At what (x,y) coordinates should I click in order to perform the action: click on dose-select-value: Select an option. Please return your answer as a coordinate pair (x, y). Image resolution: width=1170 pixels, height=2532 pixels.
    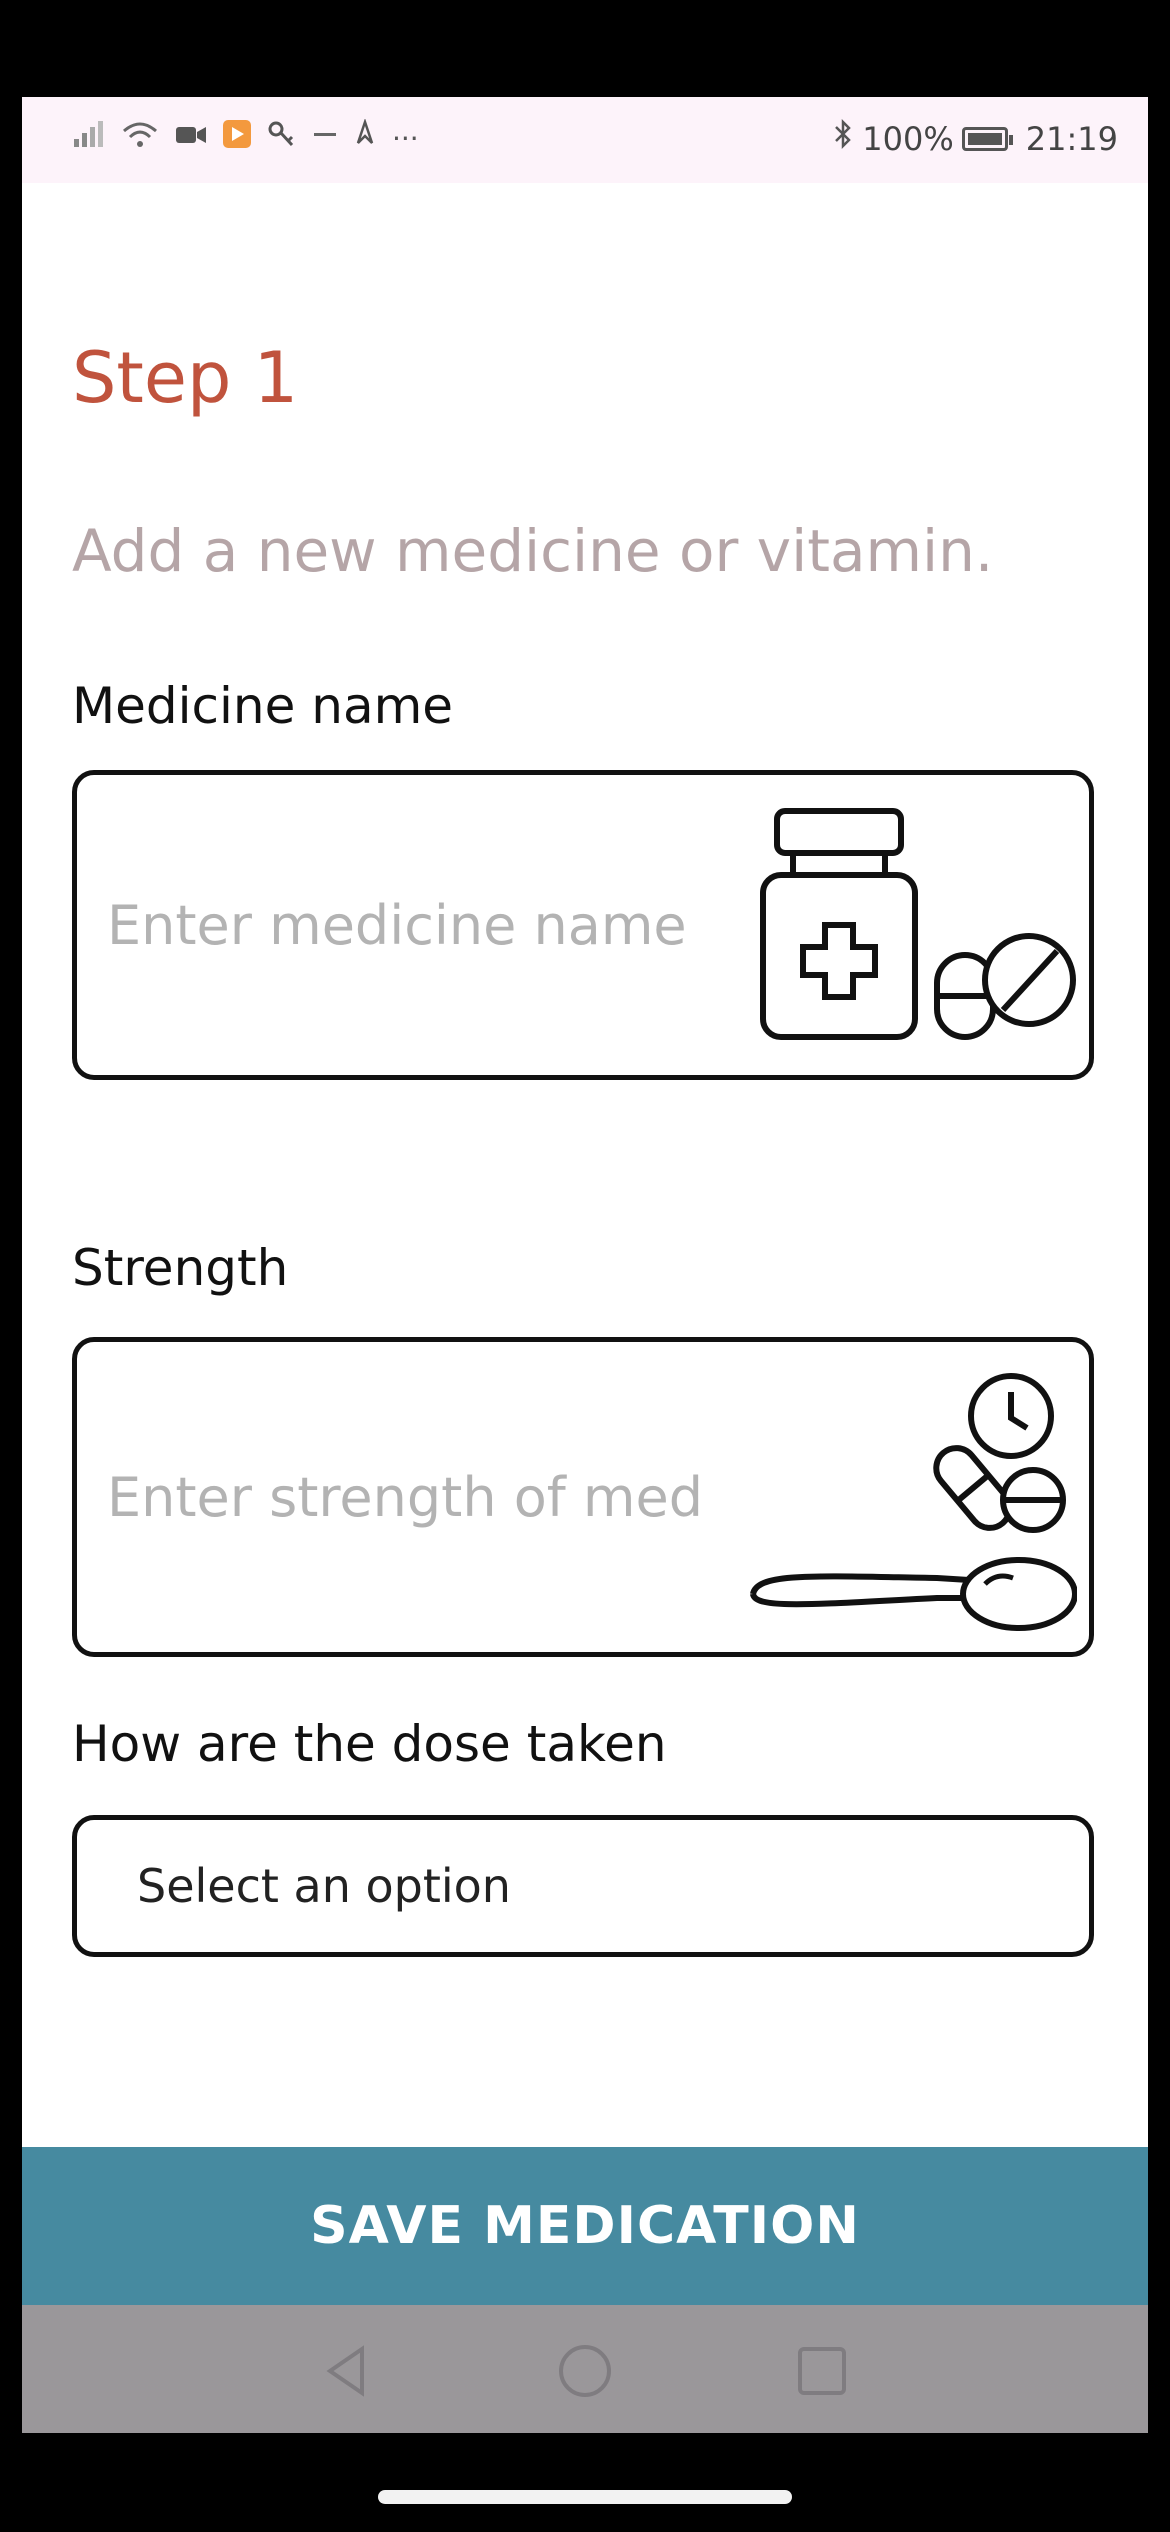
    Looking at the image, I should click on (324, 1886).